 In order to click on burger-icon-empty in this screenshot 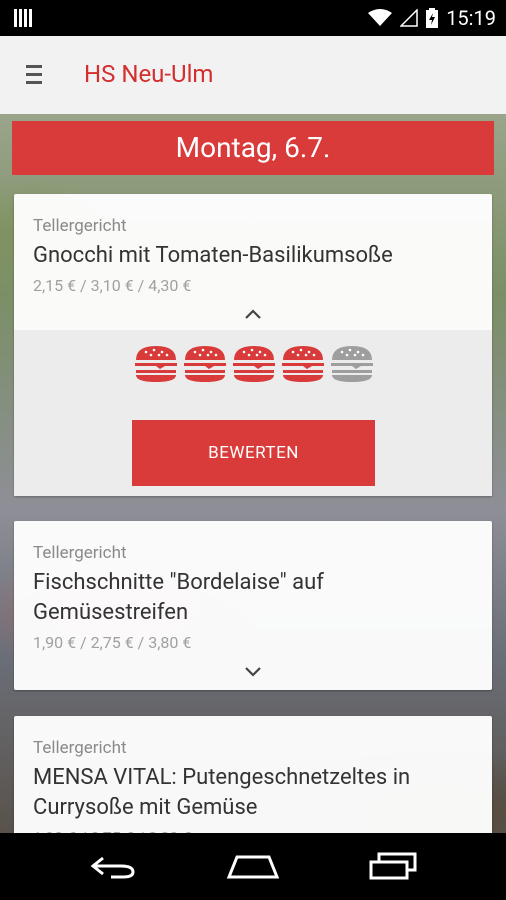, I will do `click(352, 364)`.